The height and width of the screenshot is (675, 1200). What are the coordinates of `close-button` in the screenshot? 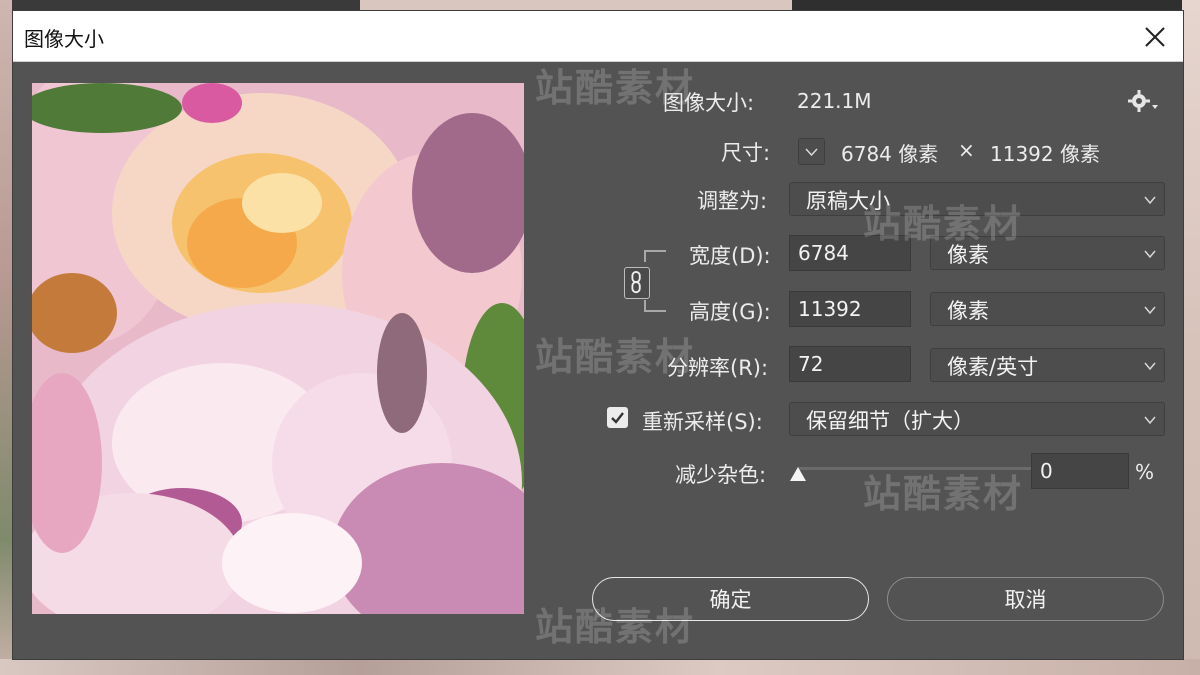 It's located at (1155, 37).